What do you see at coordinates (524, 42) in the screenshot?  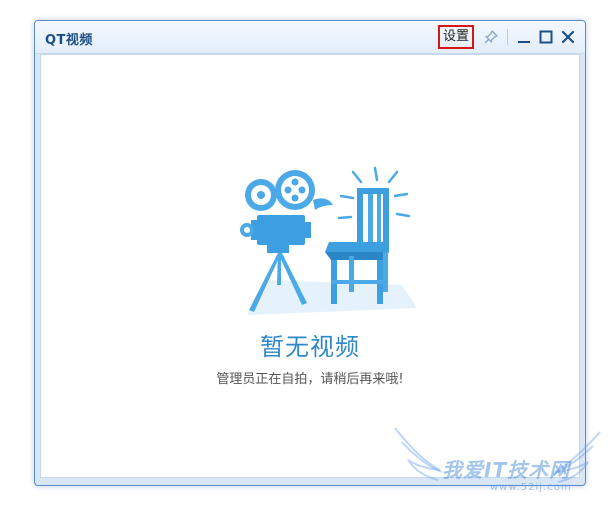 I see `minimize-icon` at bounding box center [524, 42].